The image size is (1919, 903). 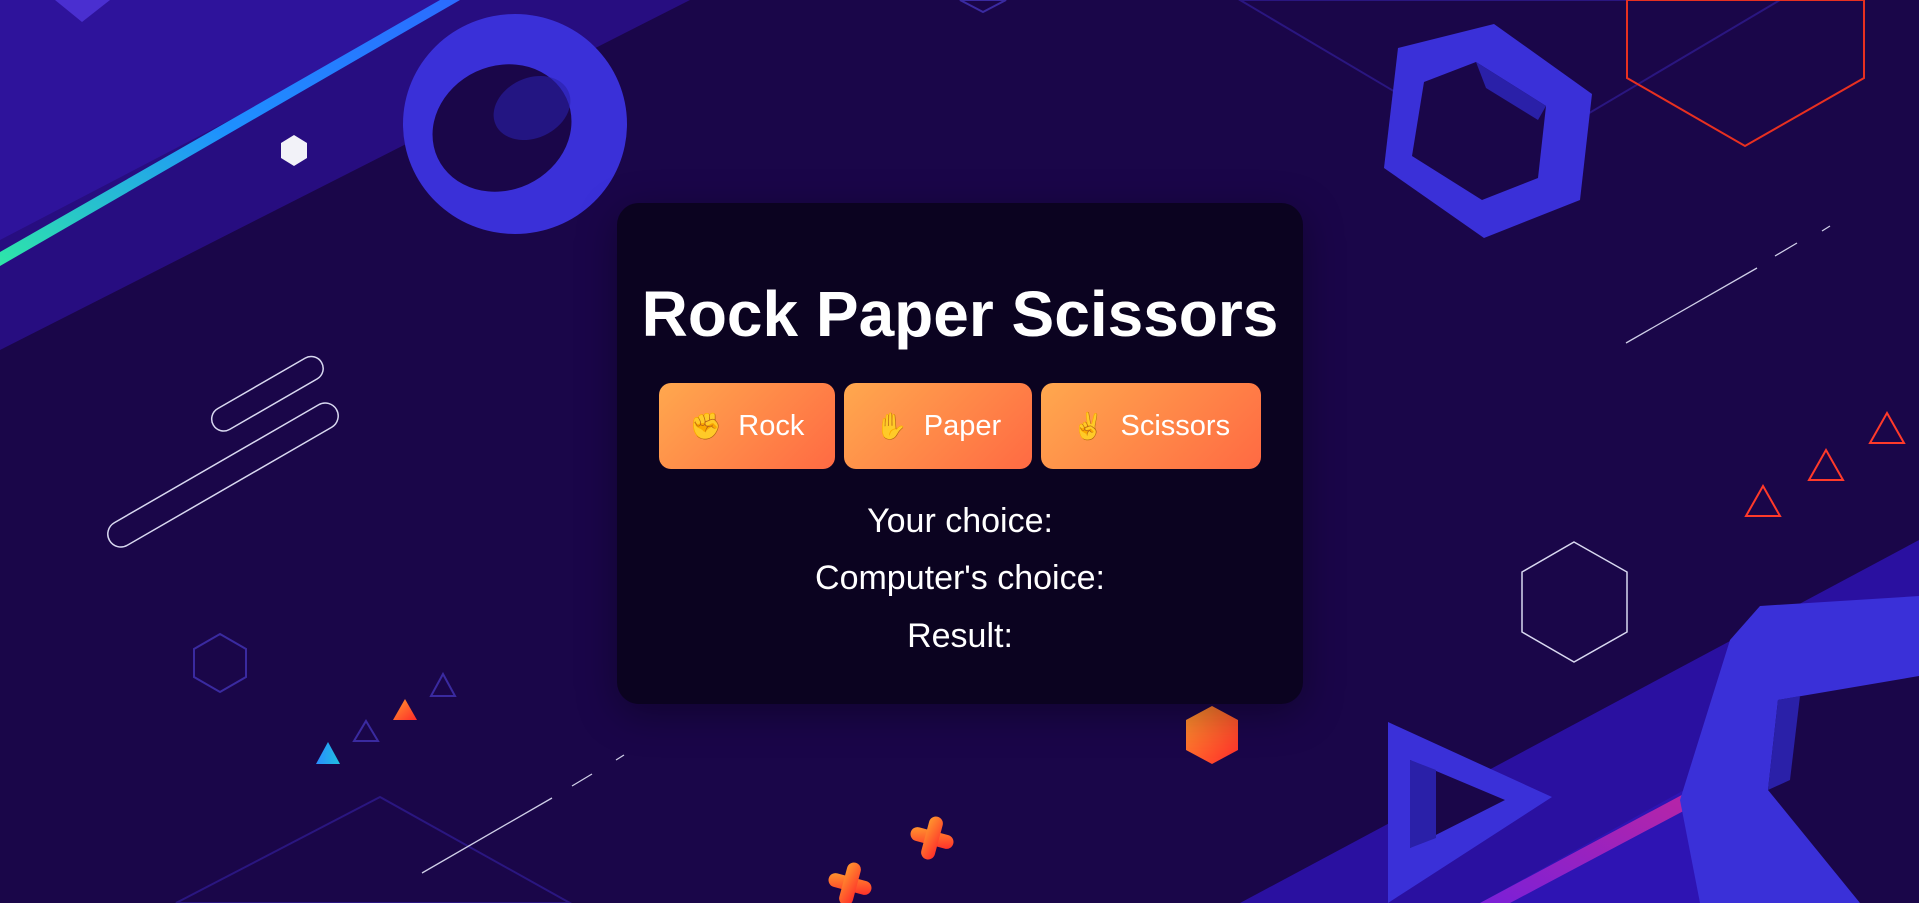 I want to click on scissors-button-label: Scissors, so click(x=1175, y=425).